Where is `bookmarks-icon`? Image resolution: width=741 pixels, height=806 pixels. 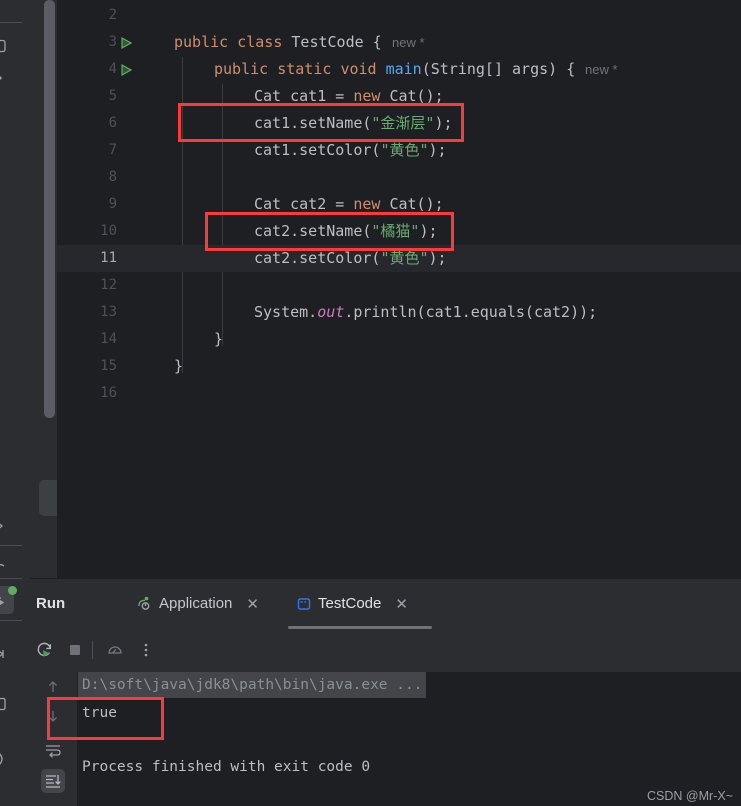
bookmarks-icon is located at coordinates (7, 78).